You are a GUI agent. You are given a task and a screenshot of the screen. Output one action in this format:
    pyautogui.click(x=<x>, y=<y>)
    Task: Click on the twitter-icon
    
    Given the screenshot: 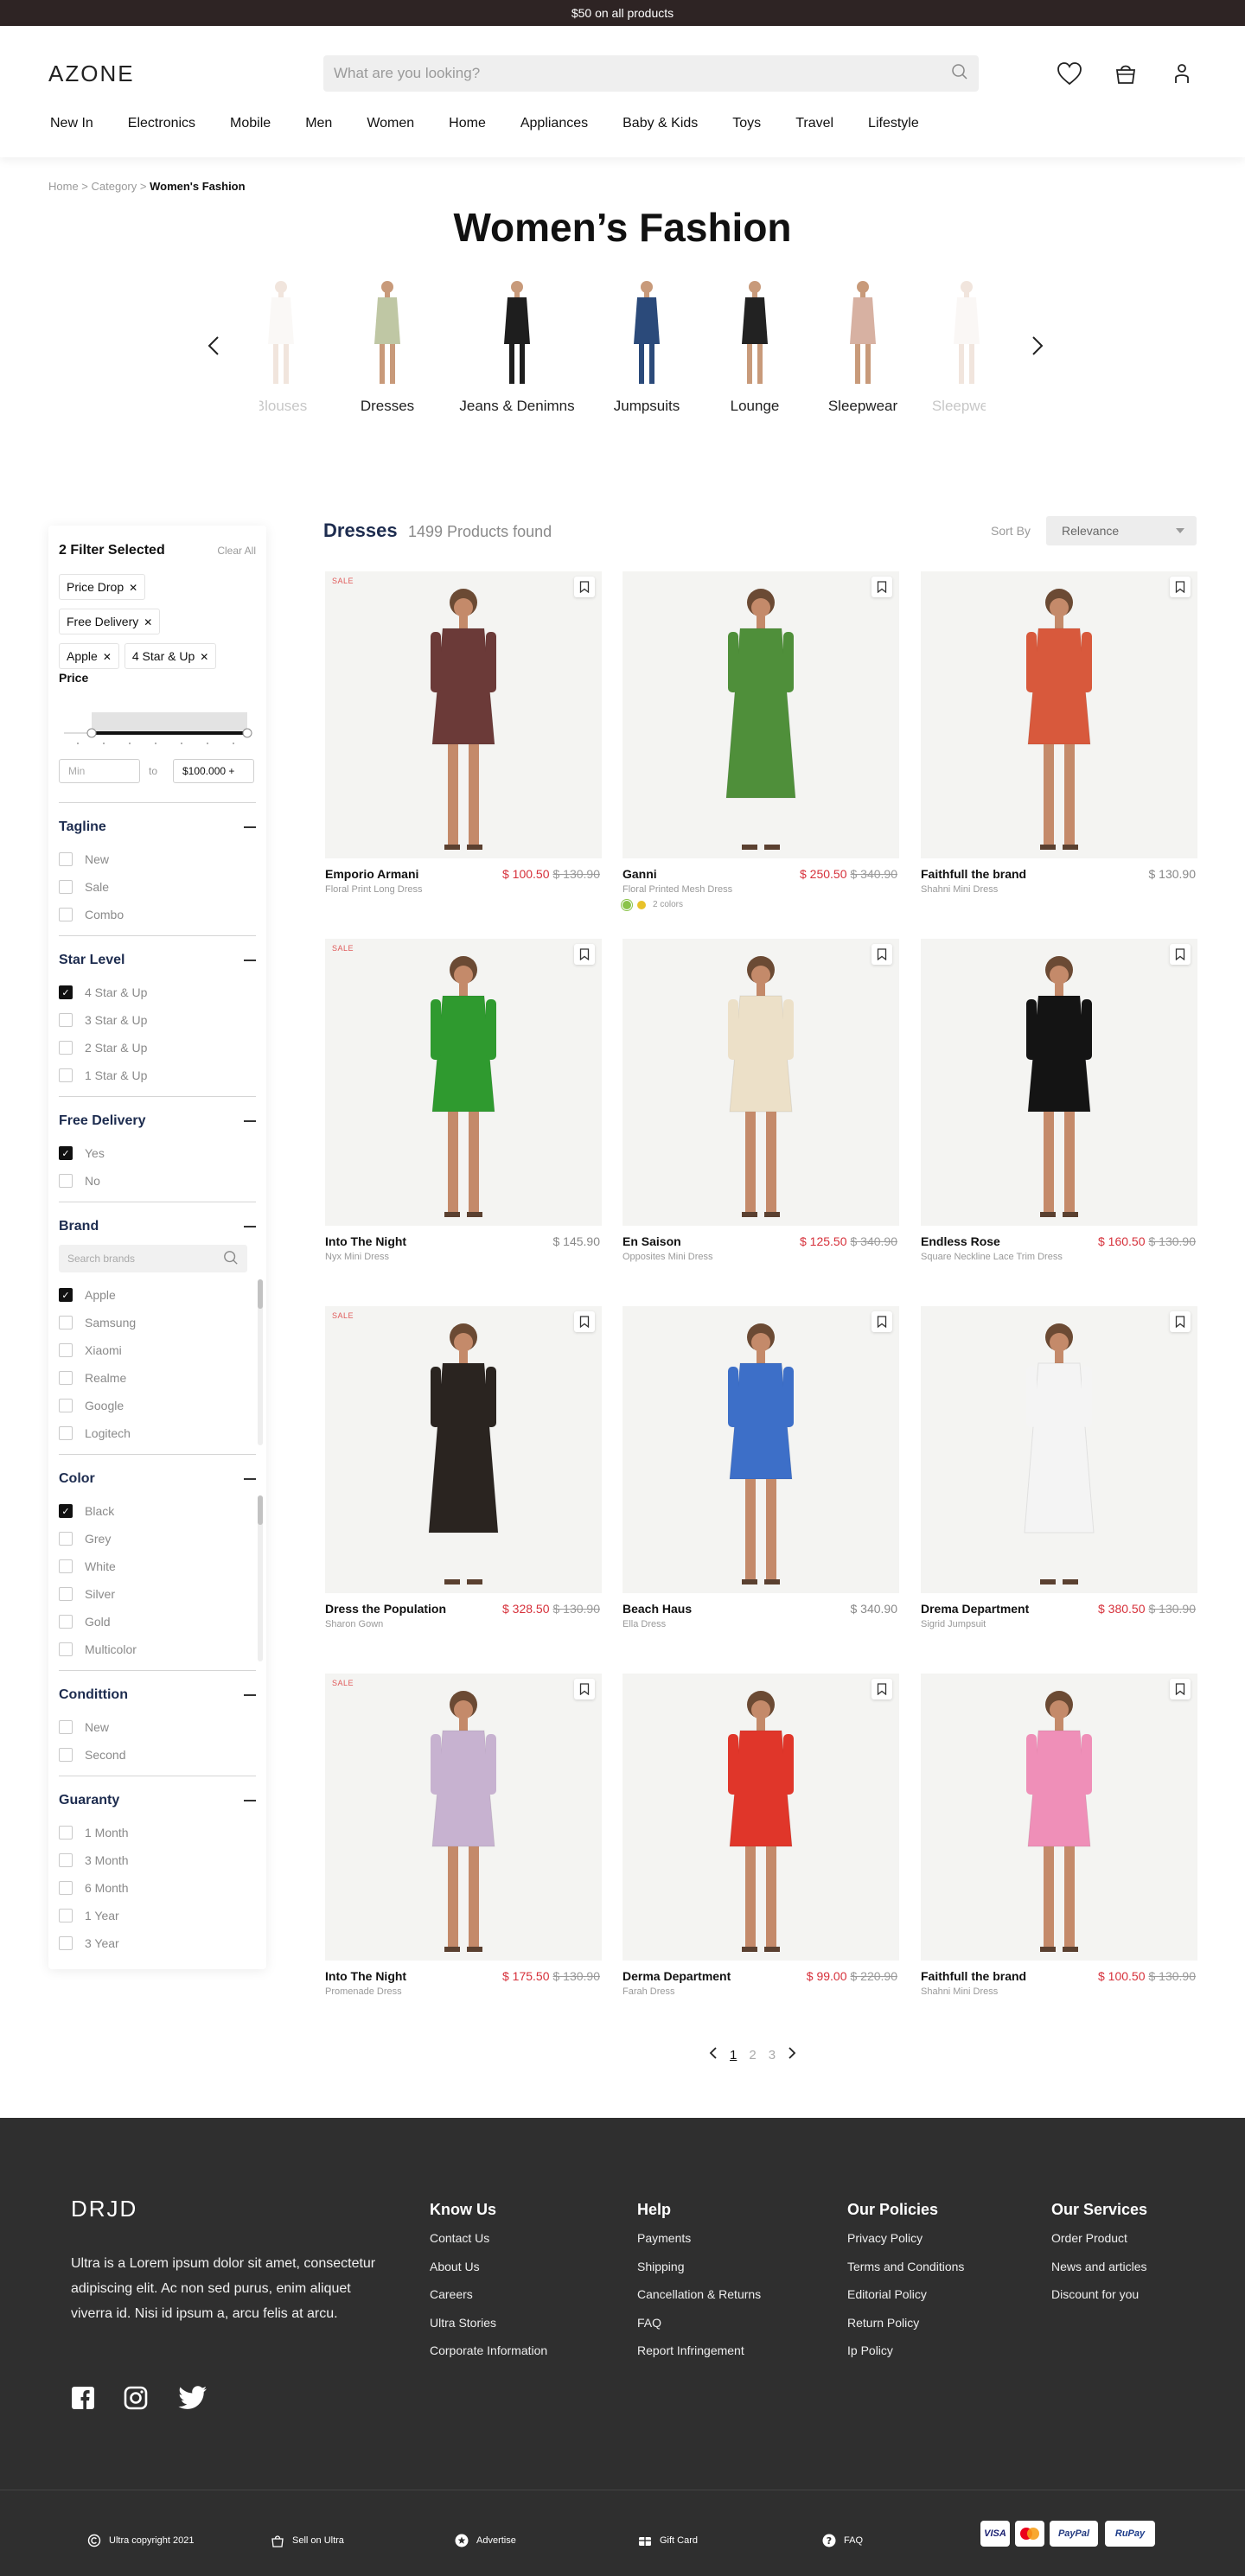 What is the action you would take?
    pyautogui.click(x=193, y=2399)
    